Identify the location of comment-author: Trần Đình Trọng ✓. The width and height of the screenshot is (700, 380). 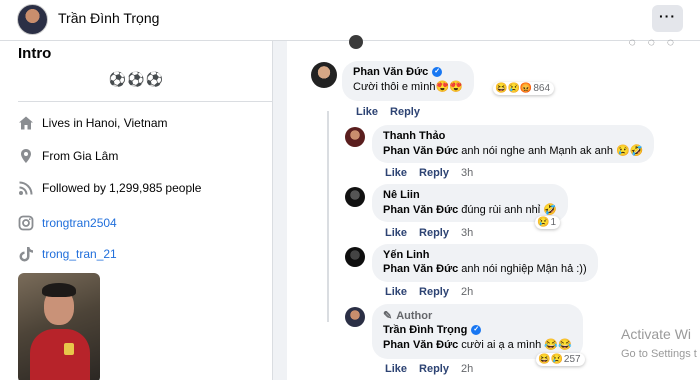
(477, 330).